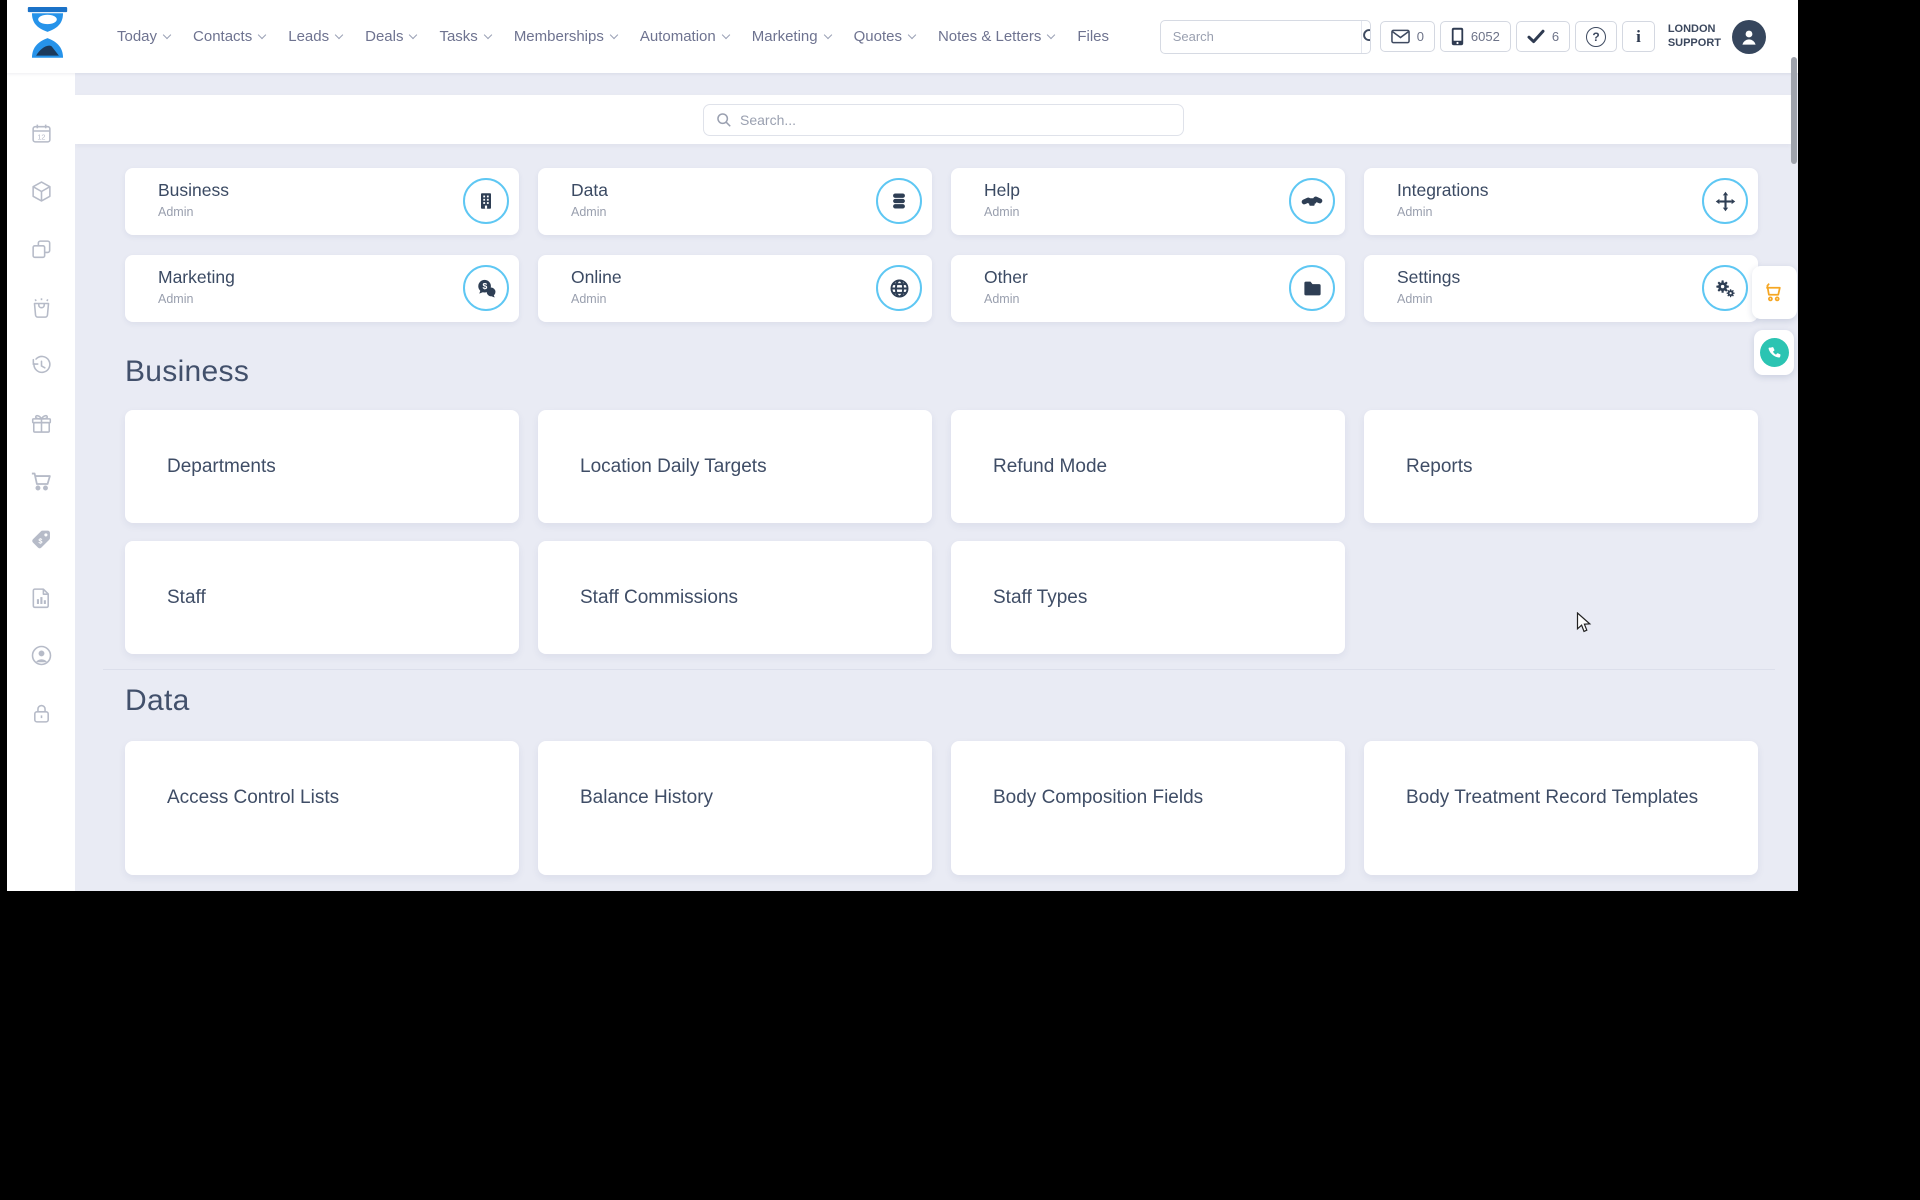 Image resolution: width=1920 pixels, height=1200 pixels. I want to click on user-name-line2: SUPPORT, so click(1694, 42).